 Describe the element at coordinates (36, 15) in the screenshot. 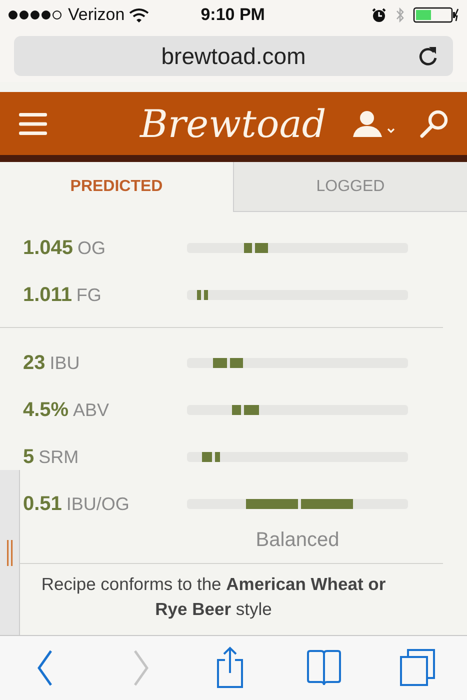

I see `signal-icon` at that location.